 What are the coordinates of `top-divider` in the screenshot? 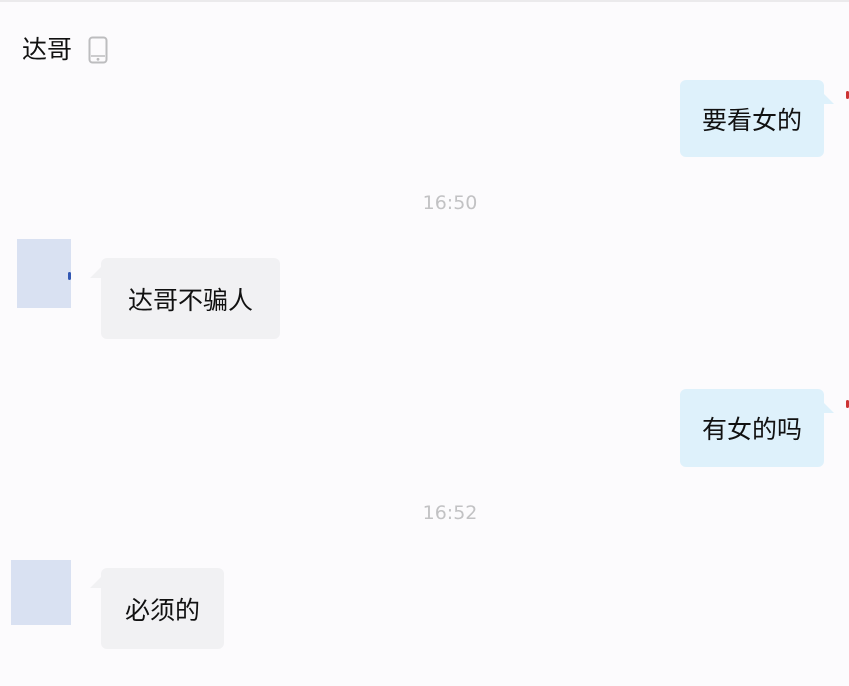 It's located at (424, 1).